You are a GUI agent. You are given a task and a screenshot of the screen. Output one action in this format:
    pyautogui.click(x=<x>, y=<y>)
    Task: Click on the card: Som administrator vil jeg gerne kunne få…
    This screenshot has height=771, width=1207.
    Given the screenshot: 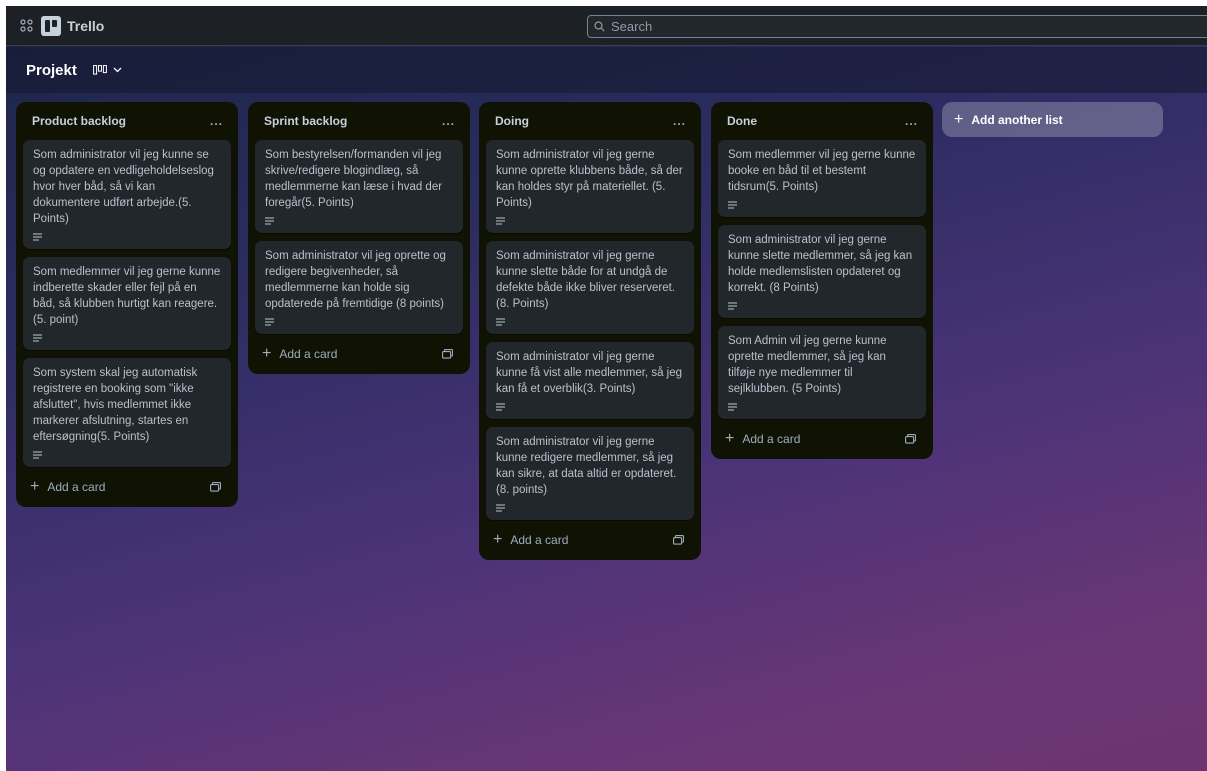 What is the action you would take?
    pyautogui.click(x=590, y=380)
    